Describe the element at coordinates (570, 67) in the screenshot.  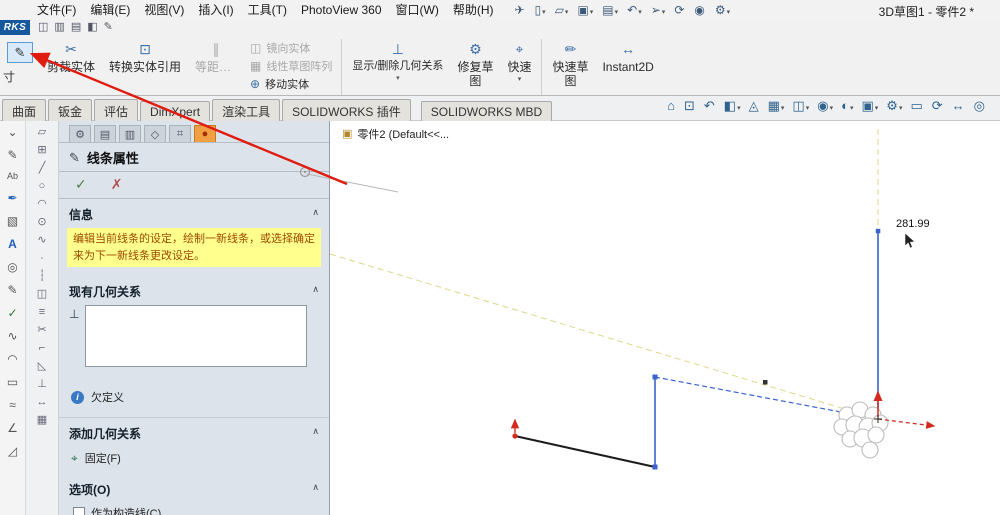
I see `rapid-sketch-button: ✏ 快速草图` at that location.